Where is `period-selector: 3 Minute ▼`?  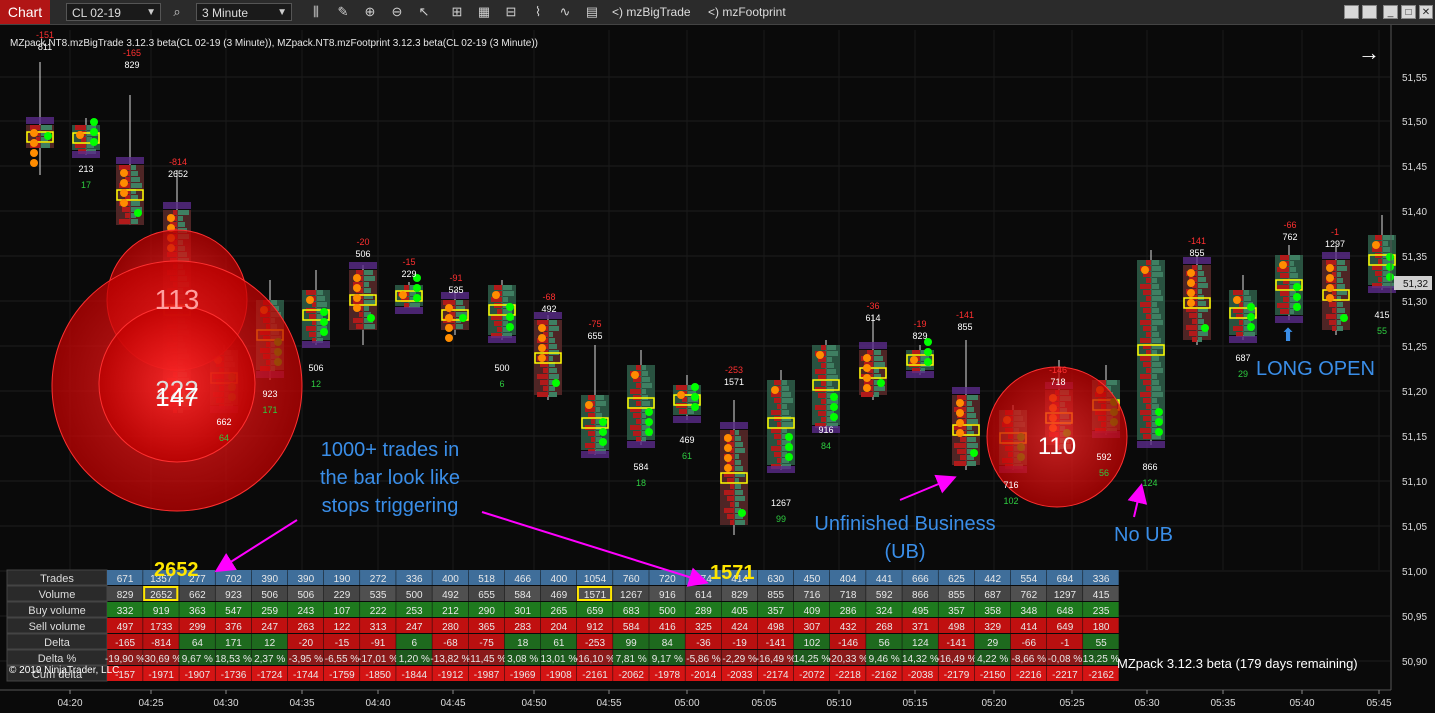 period-selector: 3 Minute ▼ is located at coordinates (244, 12).